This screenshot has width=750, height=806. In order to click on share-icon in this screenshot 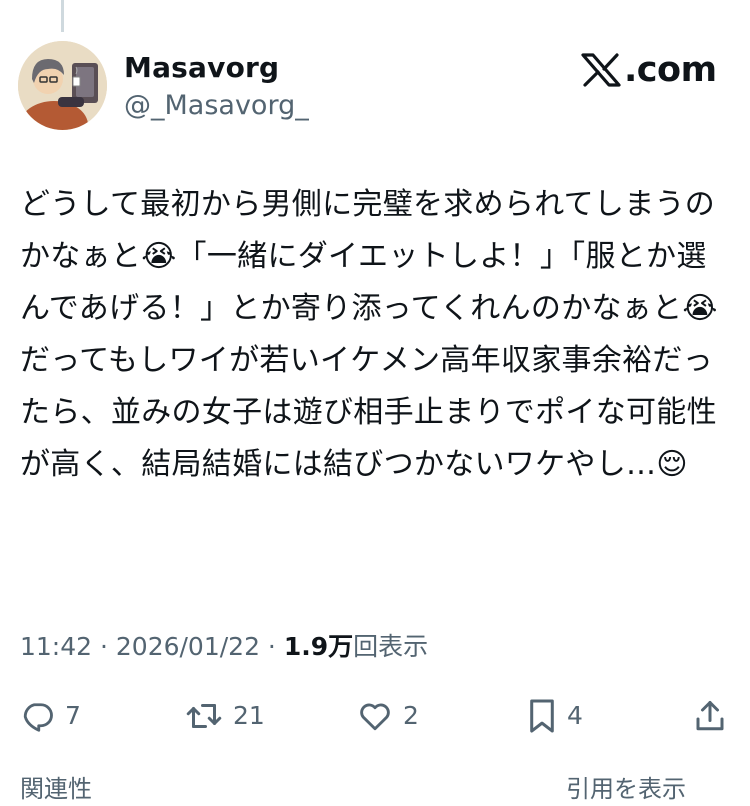, I will do `click(710, 716)`.